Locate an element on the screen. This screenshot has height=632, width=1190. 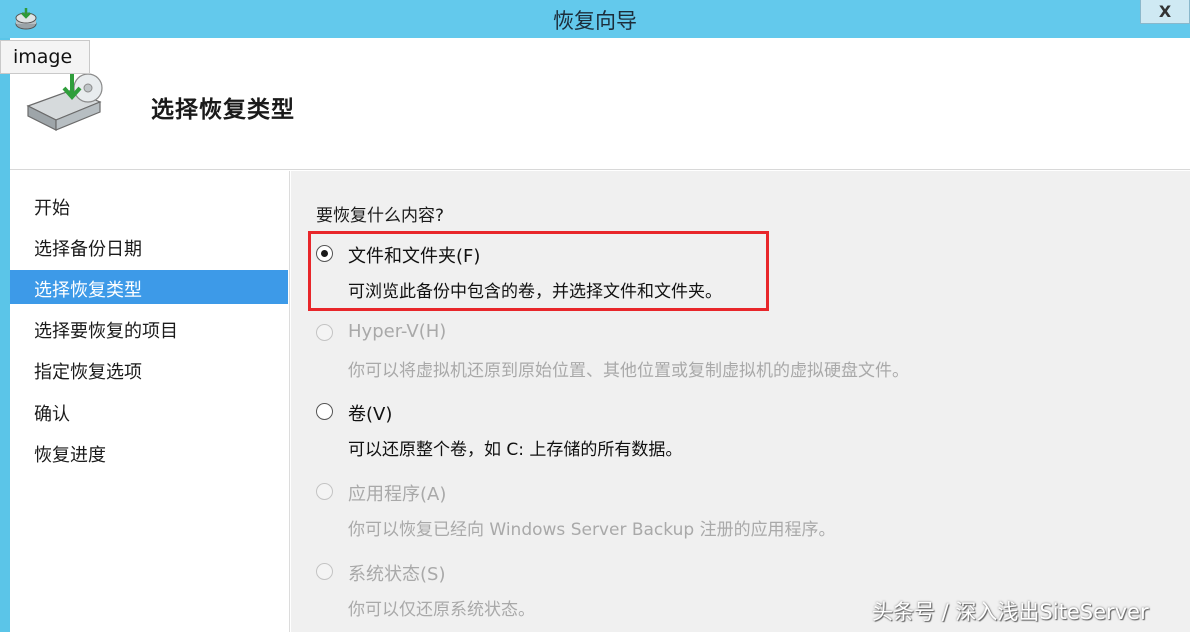
window-title: 恢复向导 is located at coordinates (595, 21).